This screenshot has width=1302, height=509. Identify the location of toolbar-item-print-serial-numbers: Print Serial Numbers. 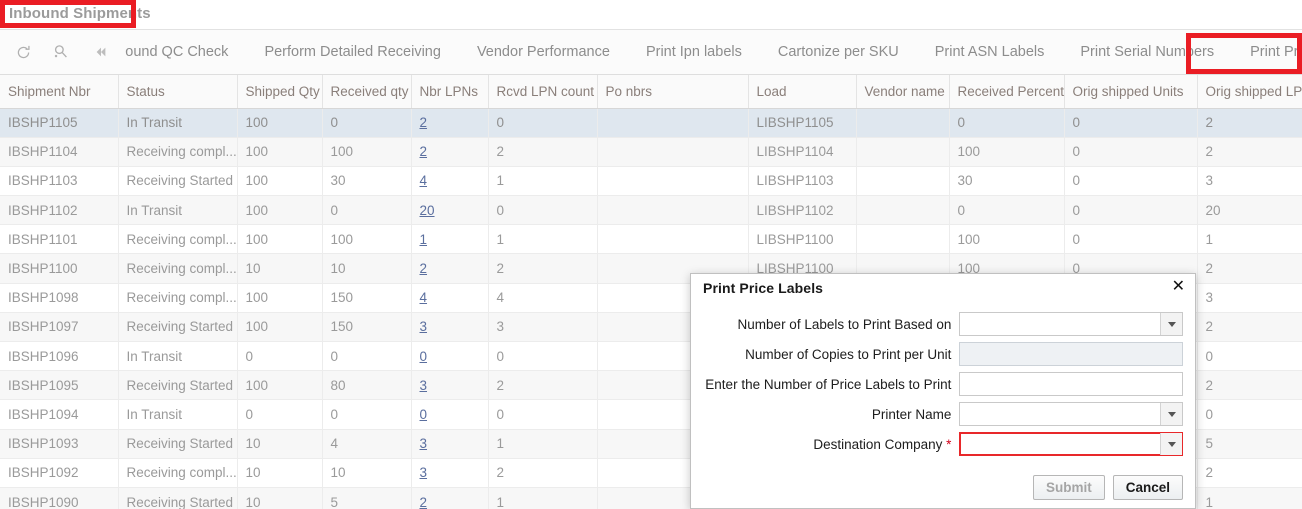
(1147, 52).